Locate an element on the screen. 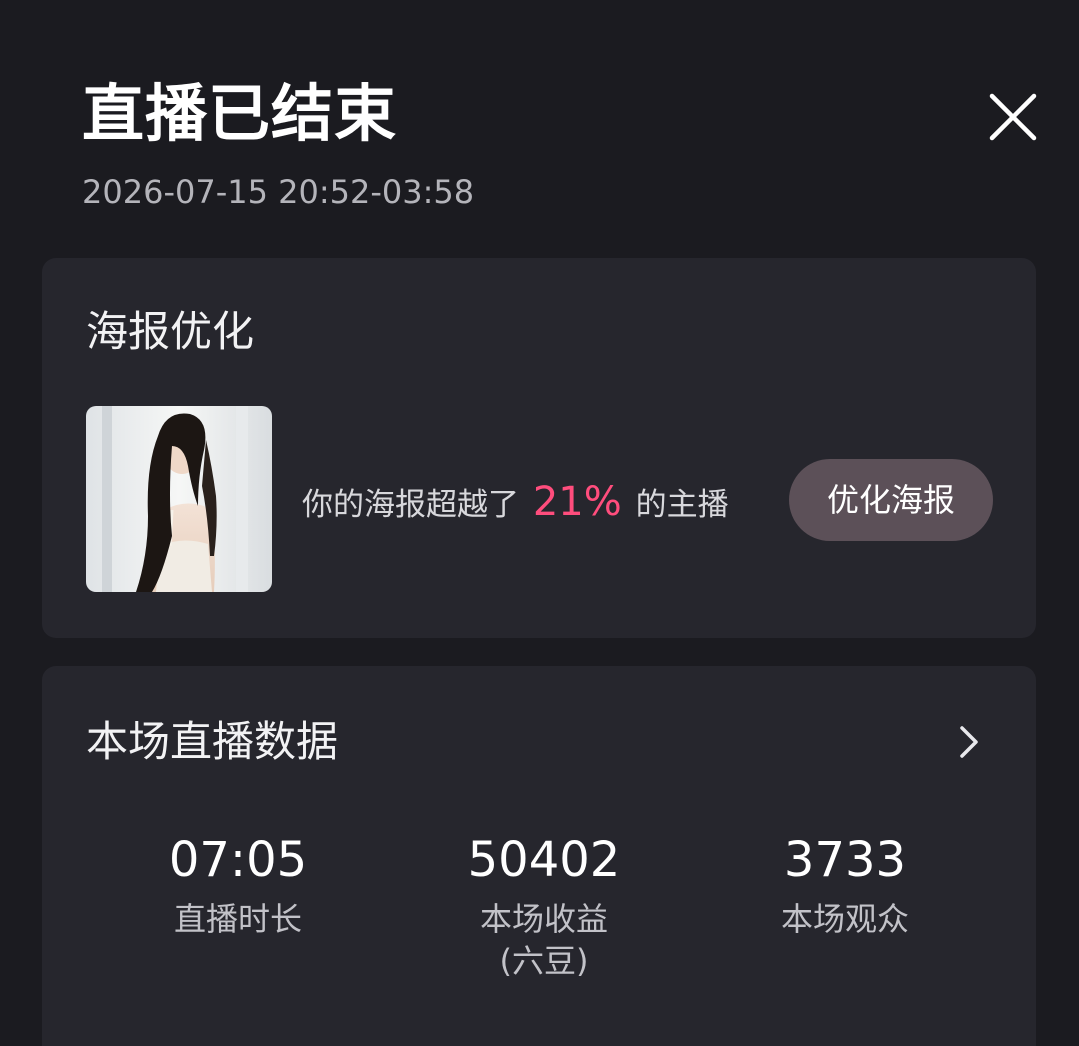 The height and width of the screenshot is (1046, 1079). poster-photo-icon is located at coordinates (179, 499).